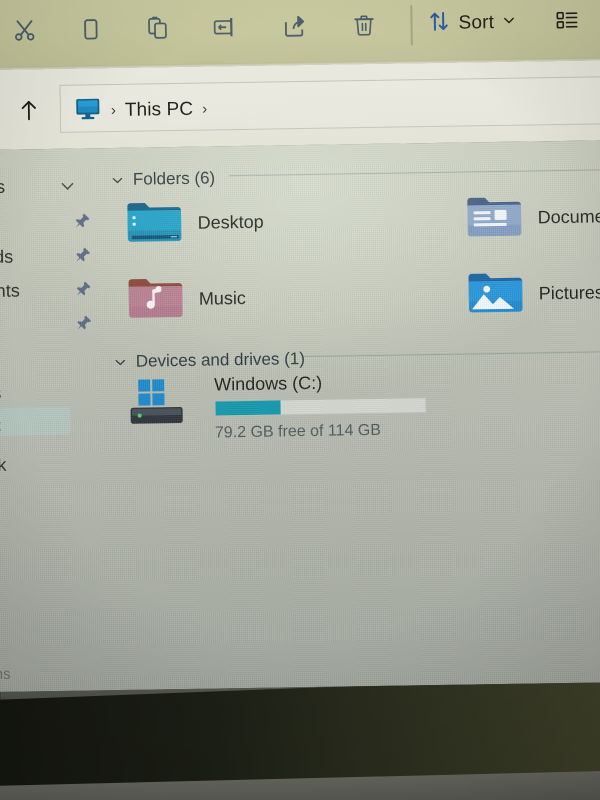  I want to click on sort-label: Sort, so click(476, 23).